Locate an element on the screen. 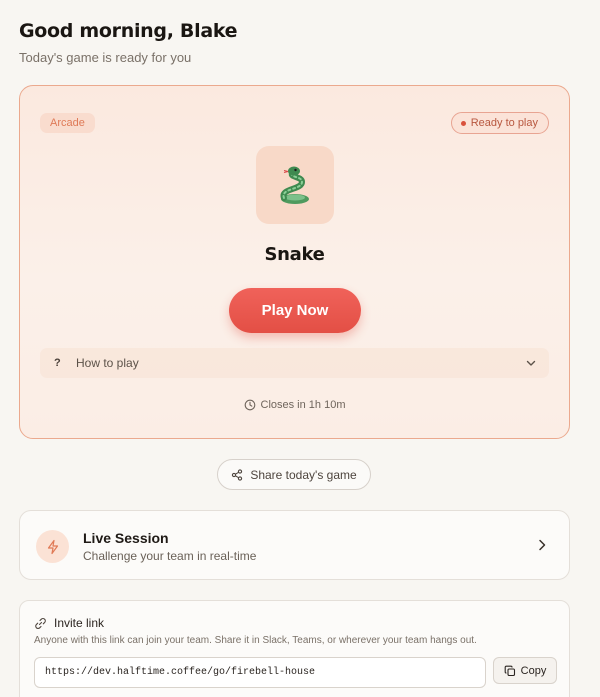 The image size is (600, 697). how-to-play-label: How to play is located at coordinates (107, 363).